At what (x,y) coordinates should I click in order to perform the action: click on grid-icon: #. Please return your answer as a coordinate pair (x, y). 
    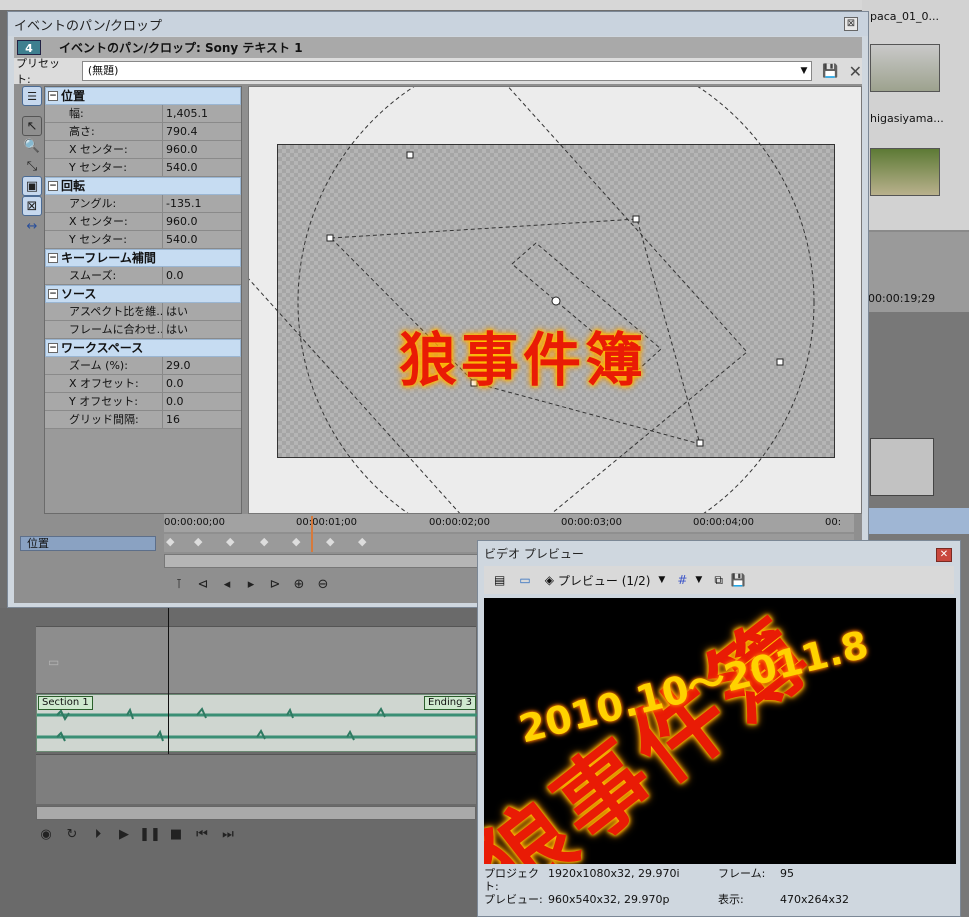
    Looking at the image, I should click on (682, 580).